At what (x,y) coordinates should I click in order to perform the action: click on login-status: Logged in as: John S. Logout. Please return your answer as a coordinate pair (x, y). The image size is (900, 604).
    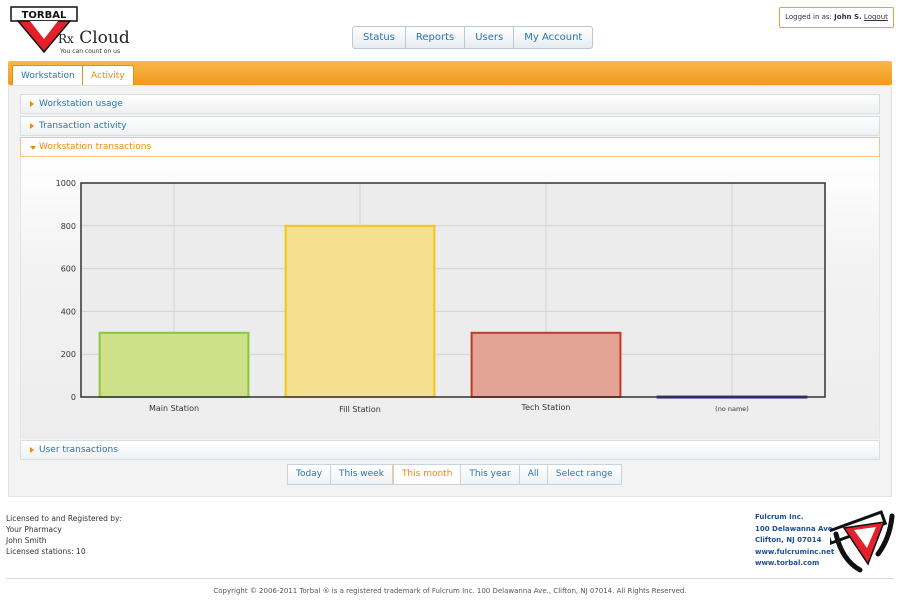
    Looking at the image, I should click on (836, 17).